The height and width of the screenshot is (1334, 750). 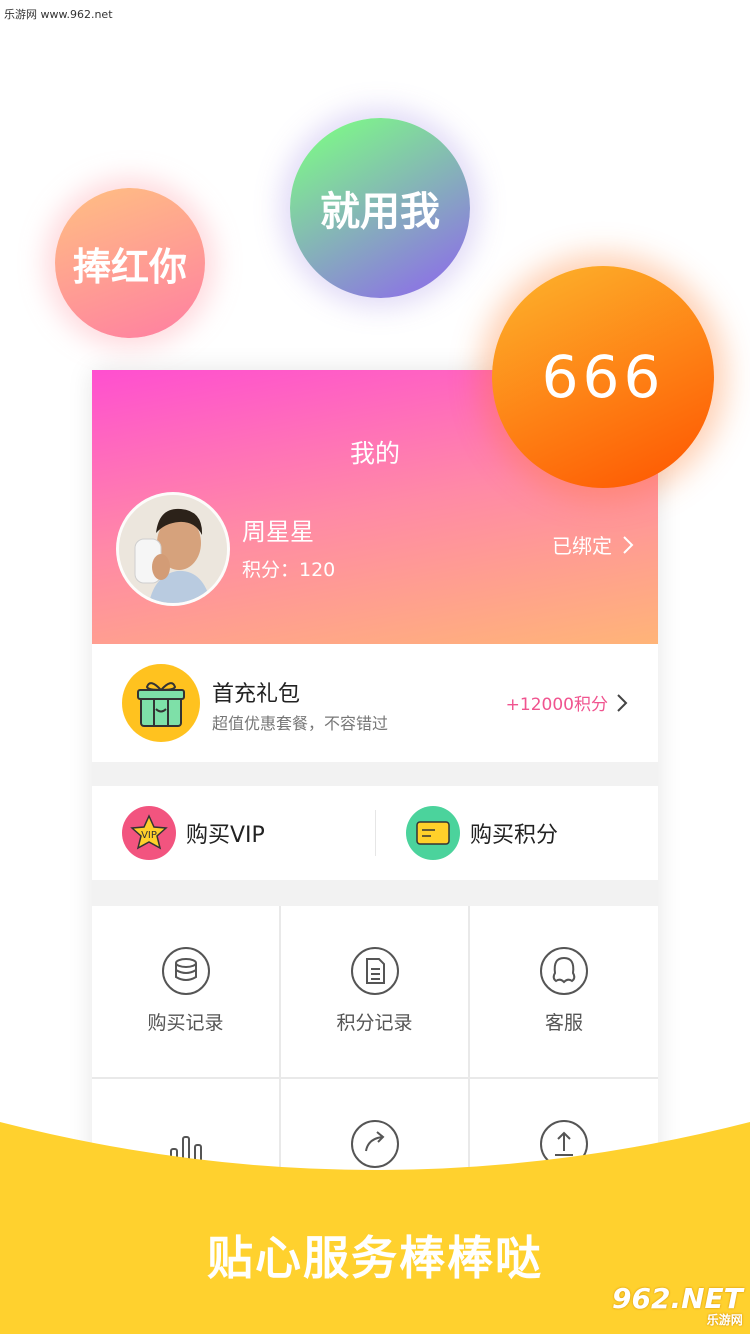 I want to click on grid-label: 购买记录, so click(x=185, y=1023).